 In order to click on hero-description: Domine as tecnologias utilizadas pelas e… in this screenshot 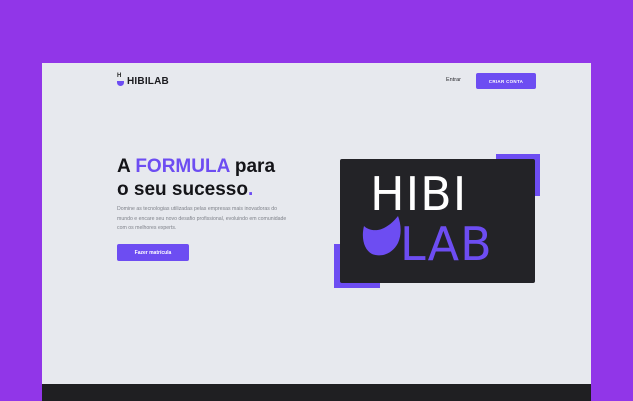, I will do `click(202, 218)`.